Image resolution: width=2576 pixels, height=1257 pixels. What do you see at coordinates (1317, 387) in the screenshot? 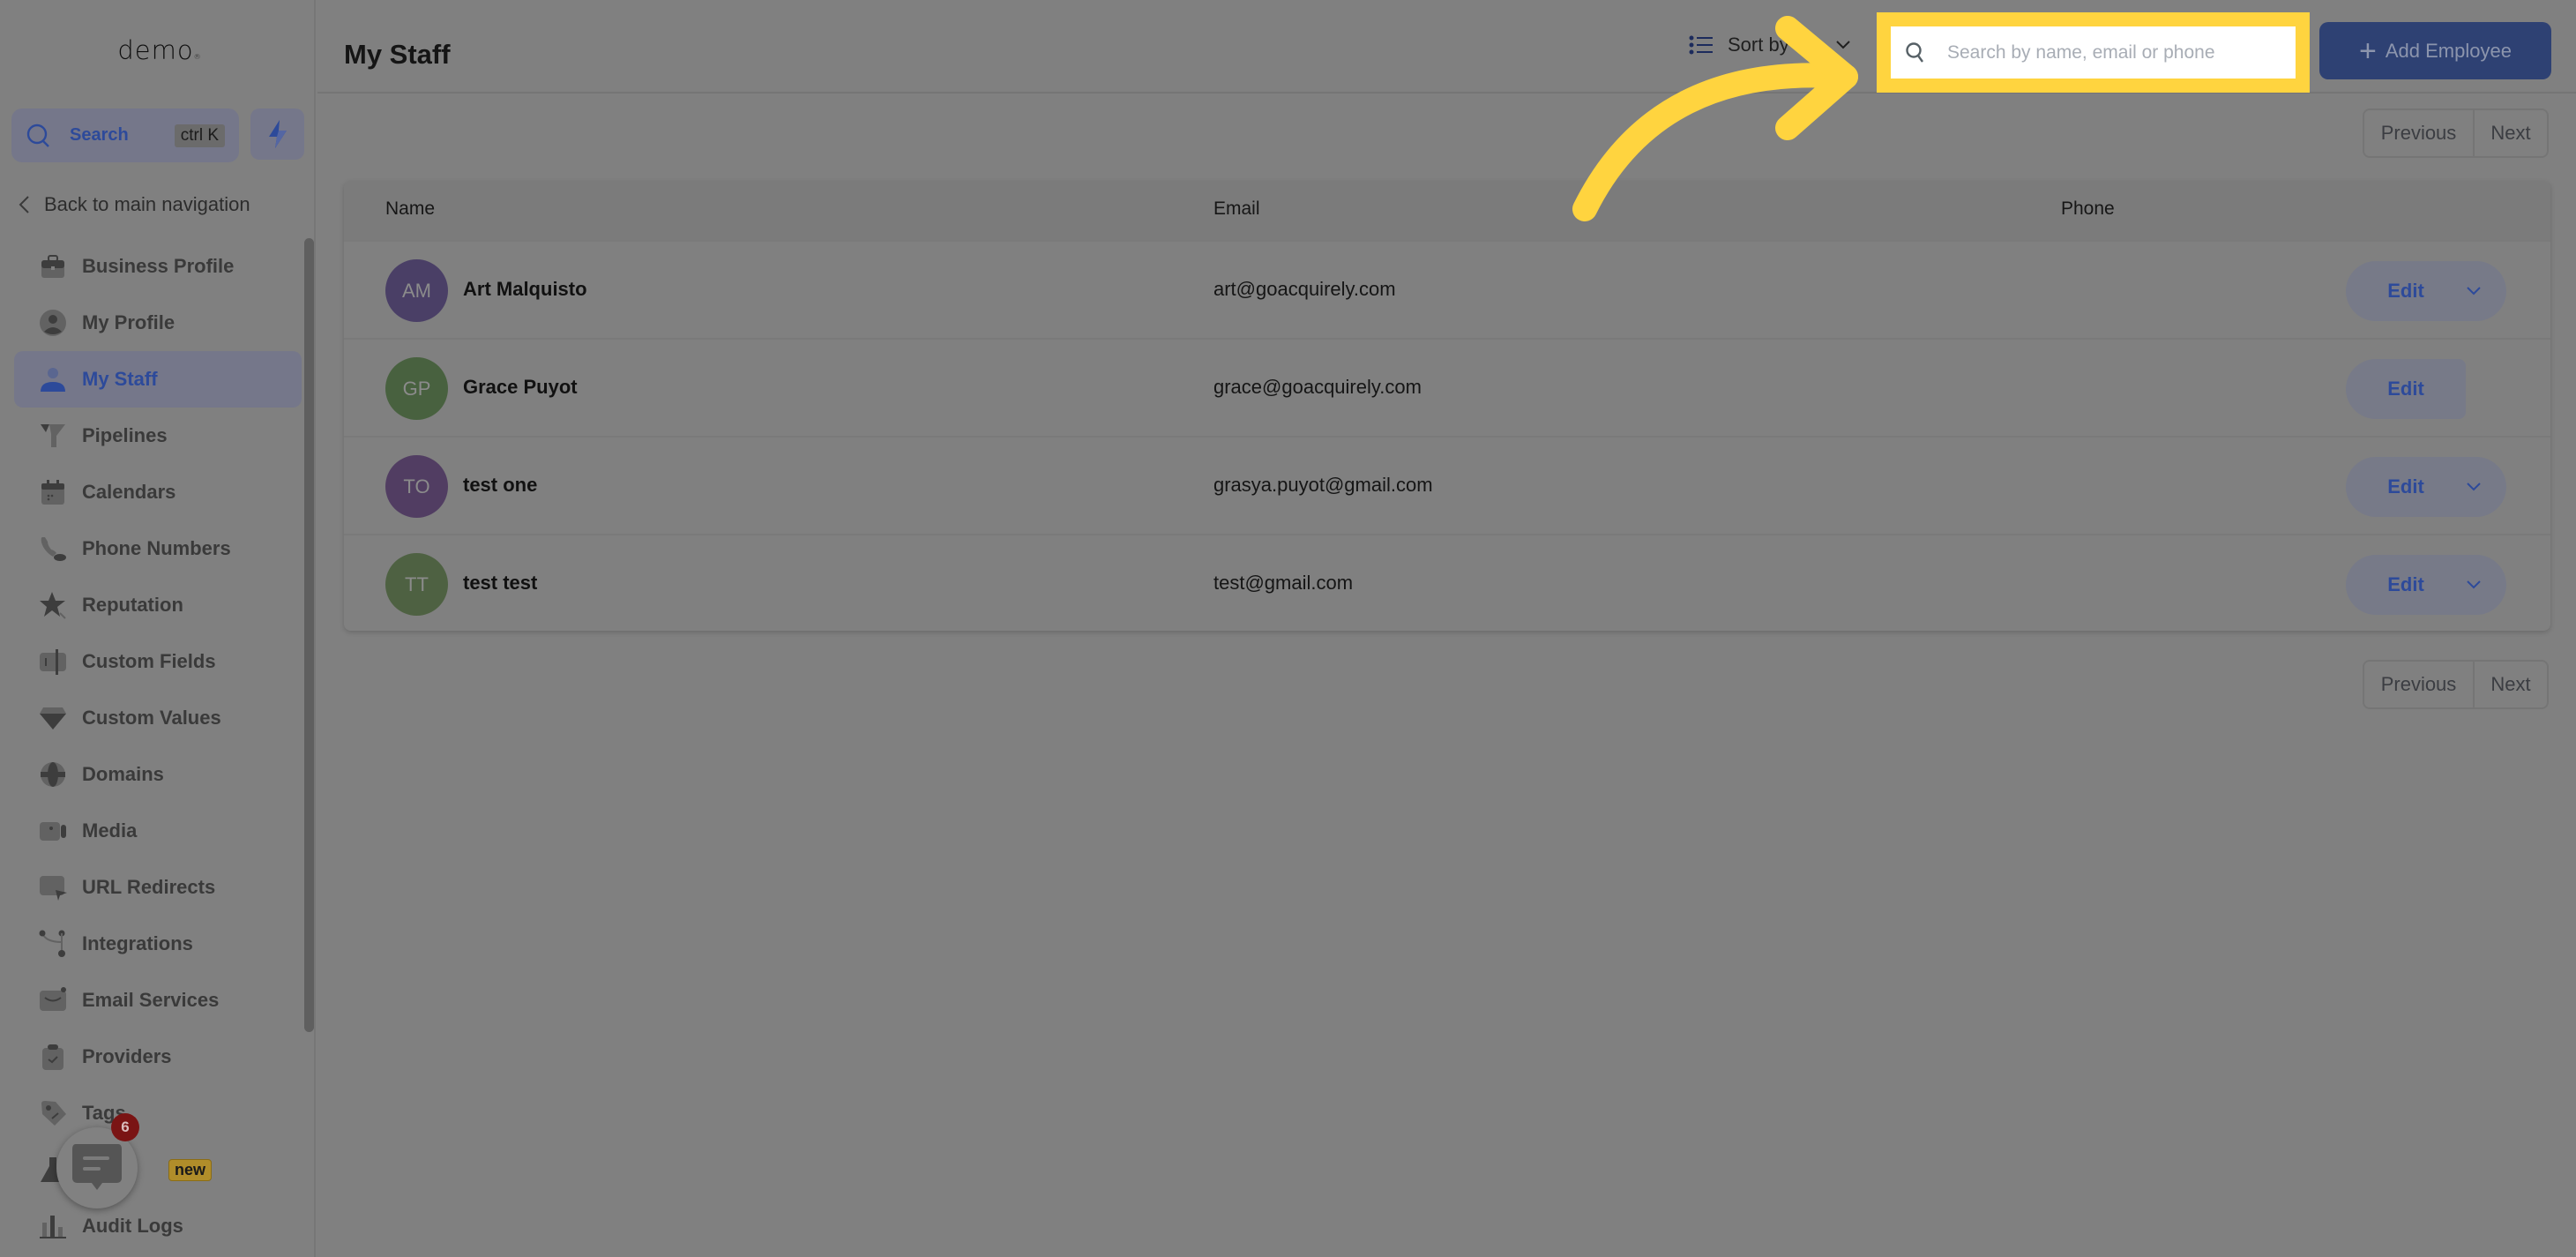
I see `employee-email: grace@goacquirely.com` at bounding box center [1317, 387].